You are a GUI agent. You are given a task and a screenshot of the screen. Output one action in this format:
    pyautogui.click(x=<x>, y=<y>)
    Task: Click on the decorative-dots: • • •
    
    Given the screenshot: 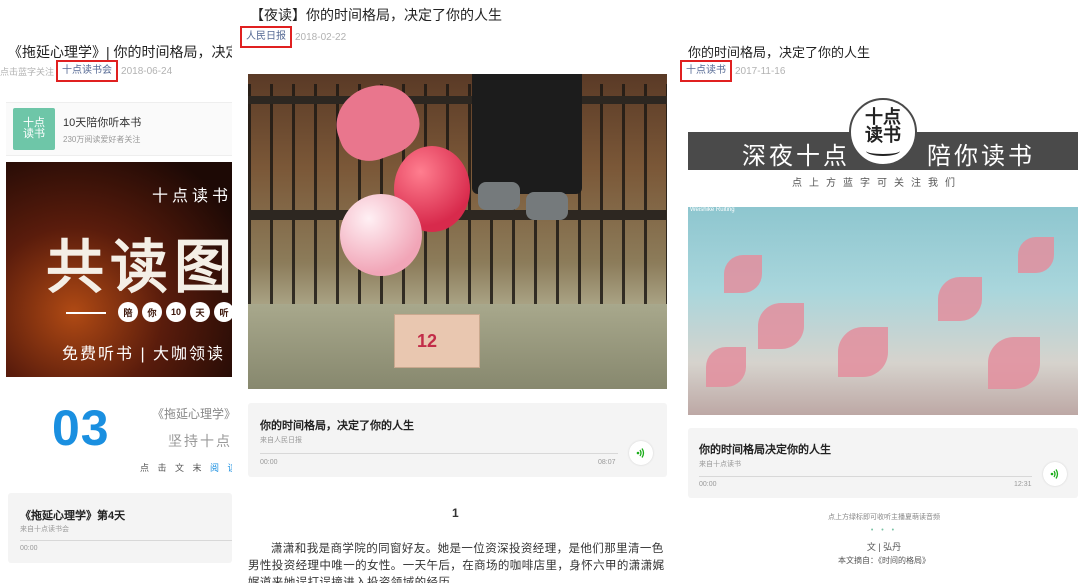 What is the action you would take?
    pyautogui.click(x=884, y=530)
    